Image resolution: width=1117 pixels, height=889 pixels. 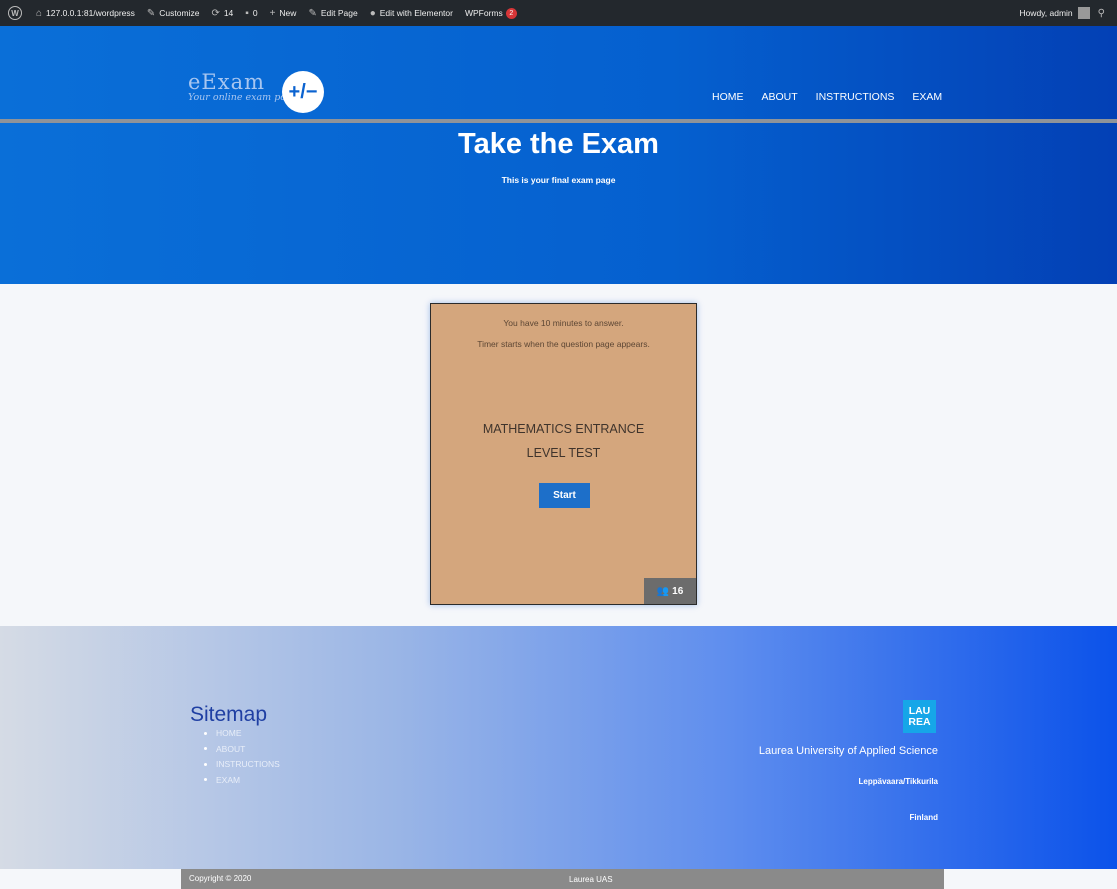 I want to click on admin-site-link: ⌂ 127.0.0.1:81/wordpress, so click(x=85, y=13).